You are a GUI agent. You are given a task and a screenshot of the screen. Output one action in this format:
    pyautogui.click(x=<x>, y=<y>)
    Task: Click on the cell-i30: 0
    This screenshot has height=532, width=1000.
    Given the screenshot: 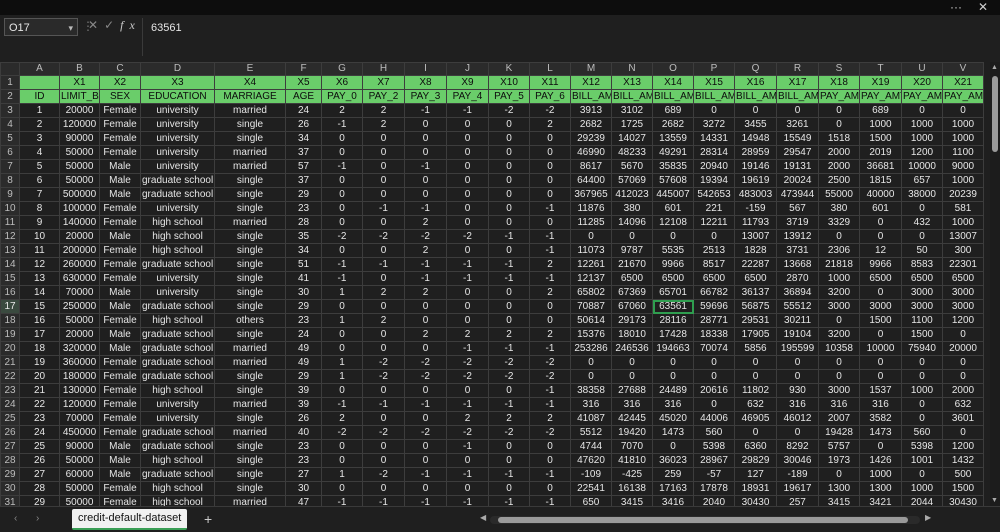 What is the action you would take?
    pyautogui.click(x=425, y=488)
    